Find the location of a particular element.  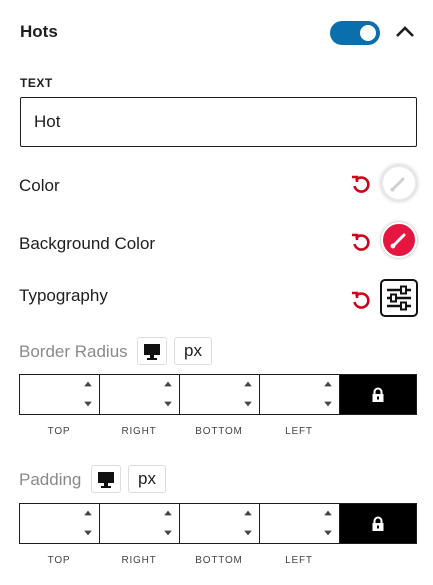

padding-top-input is located at coordinates (60, 523).